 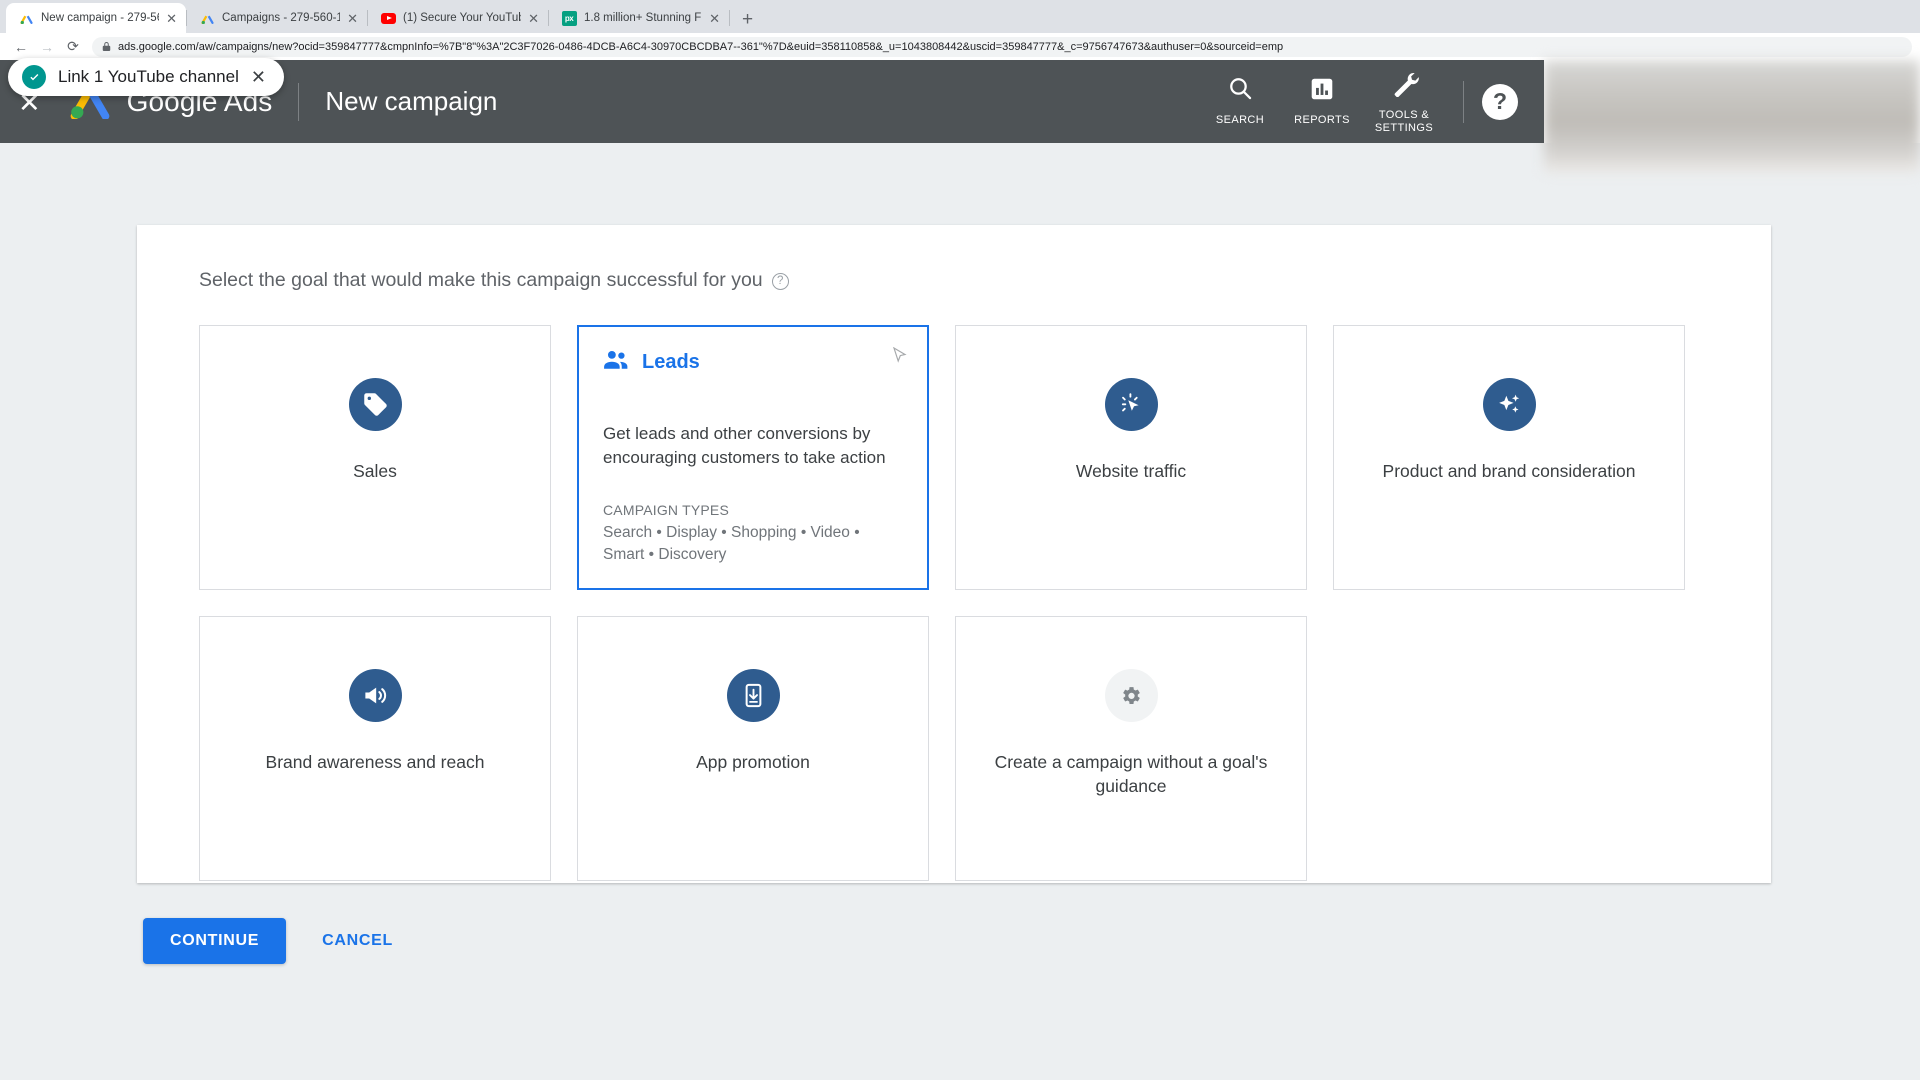 What do you see at coordinates (462, 18) in the screenshot?
I see `browser-tab-title: (1) Secure Your YouTube Acco` at bounding box center [462, 18].